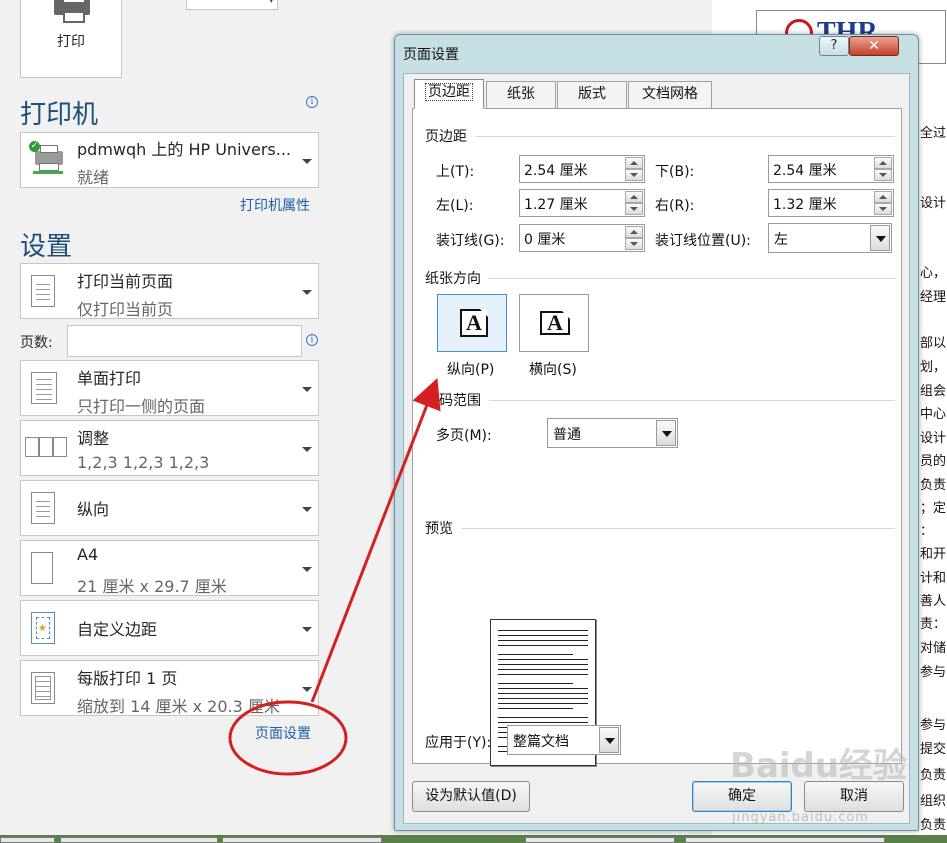  Describe the element at coordinates (675, 206) in the screenshot. I see `right-margin-label: 右(R):` at that location.